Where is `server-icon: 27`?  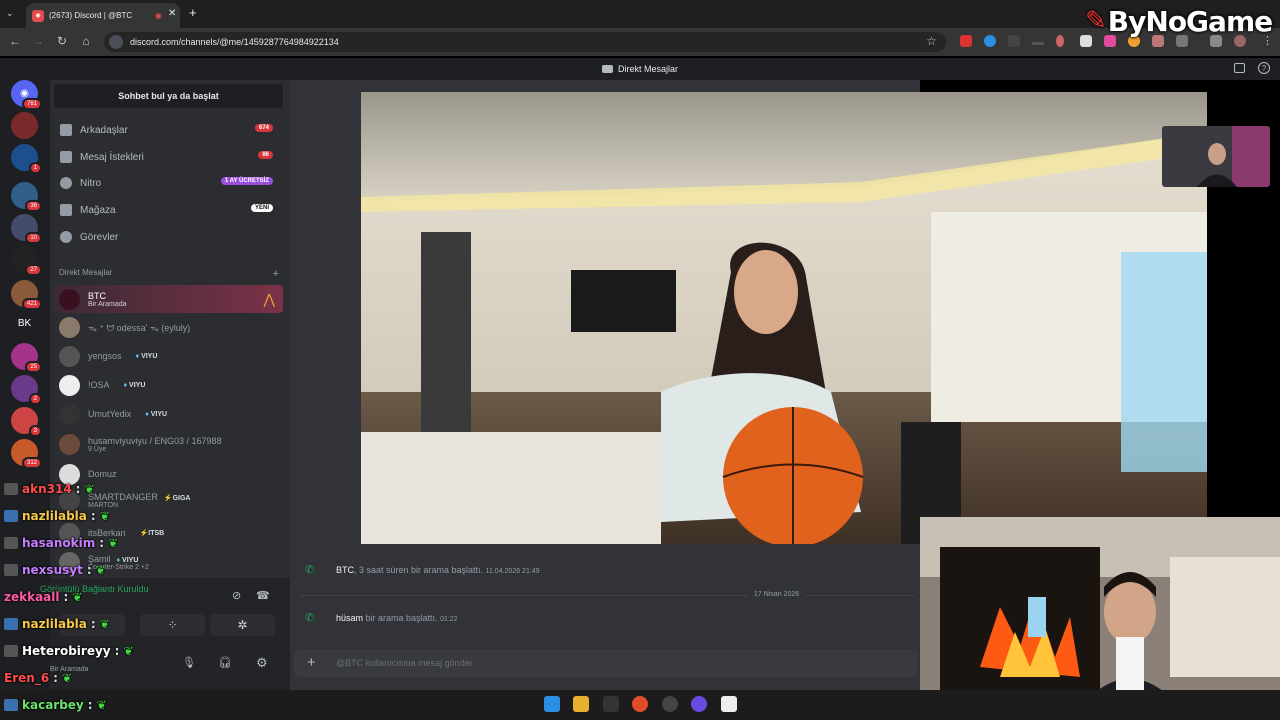
server-icon: 27 is located at coordinates (26, 261).